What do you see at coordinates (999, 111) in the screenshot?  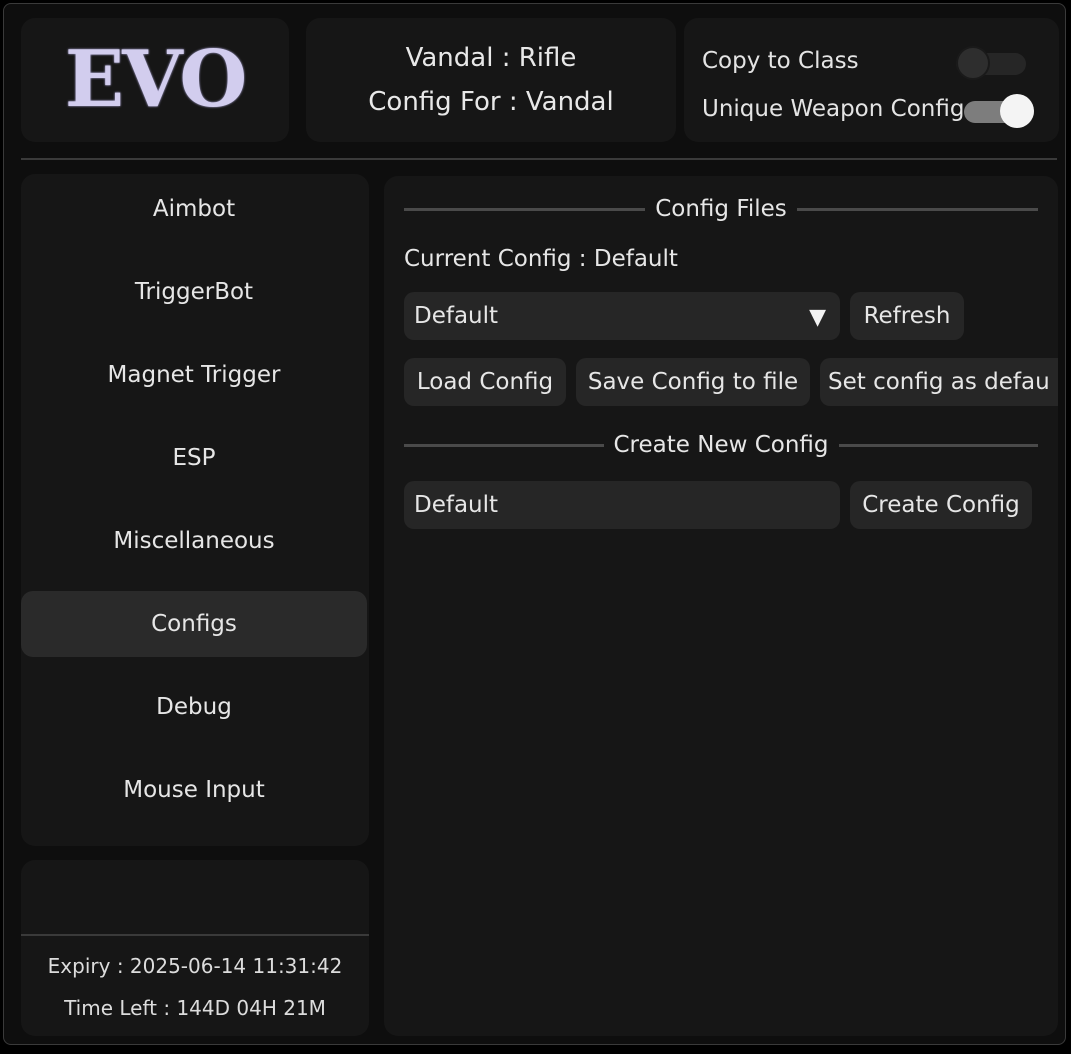 I see `unique-weapon-config-toggle` at bounding box center [999, 111].